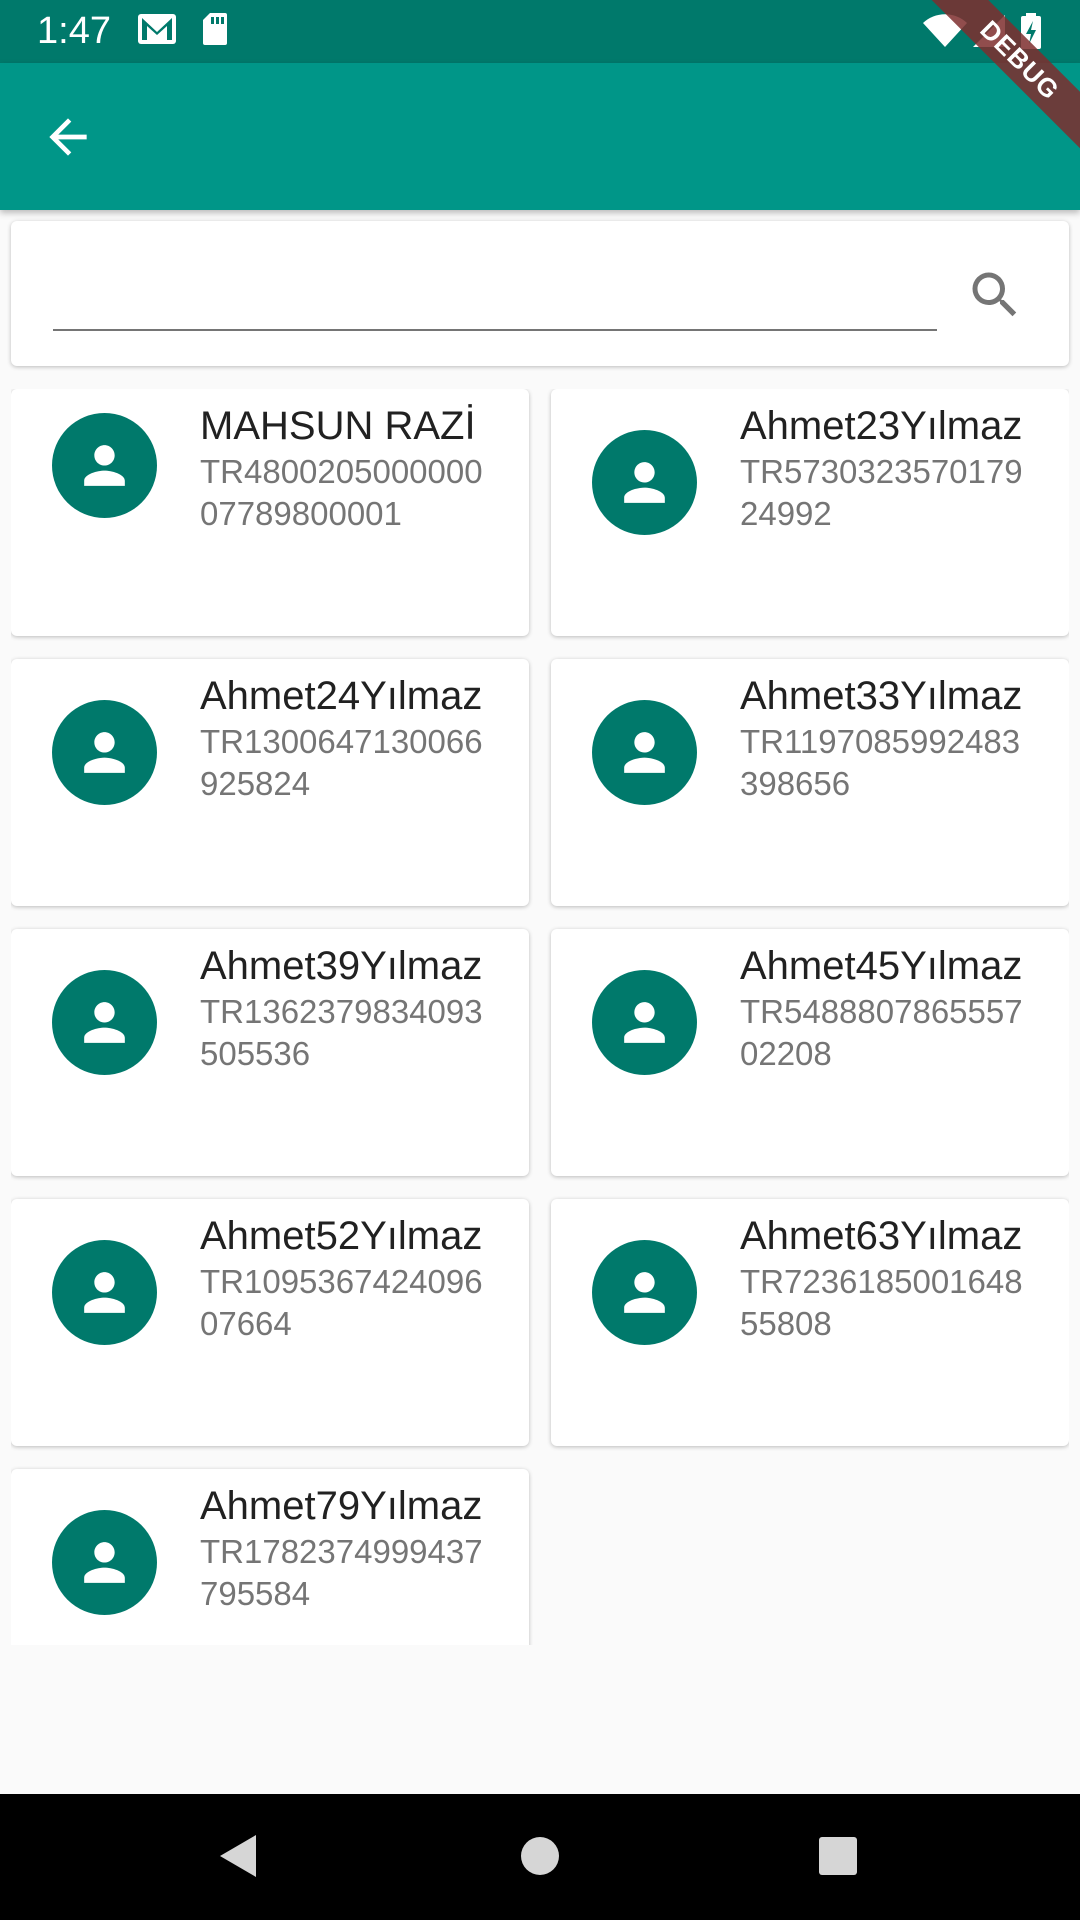  I want to click on navigation-bar, so click(540, 1857).